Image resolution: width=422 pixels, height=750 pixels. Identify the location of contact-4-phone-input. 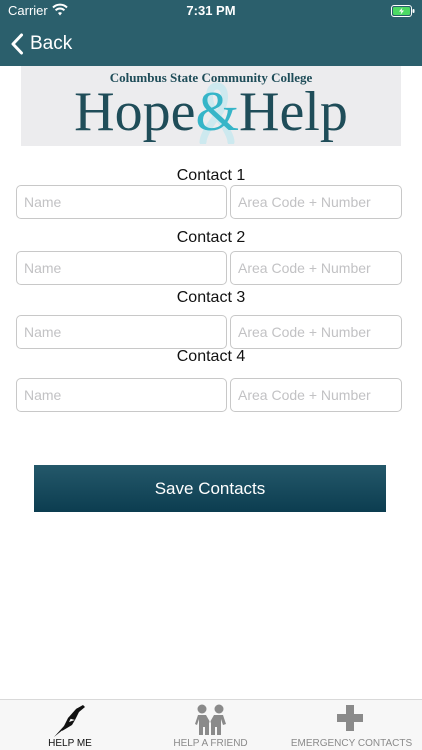
(316, 395).